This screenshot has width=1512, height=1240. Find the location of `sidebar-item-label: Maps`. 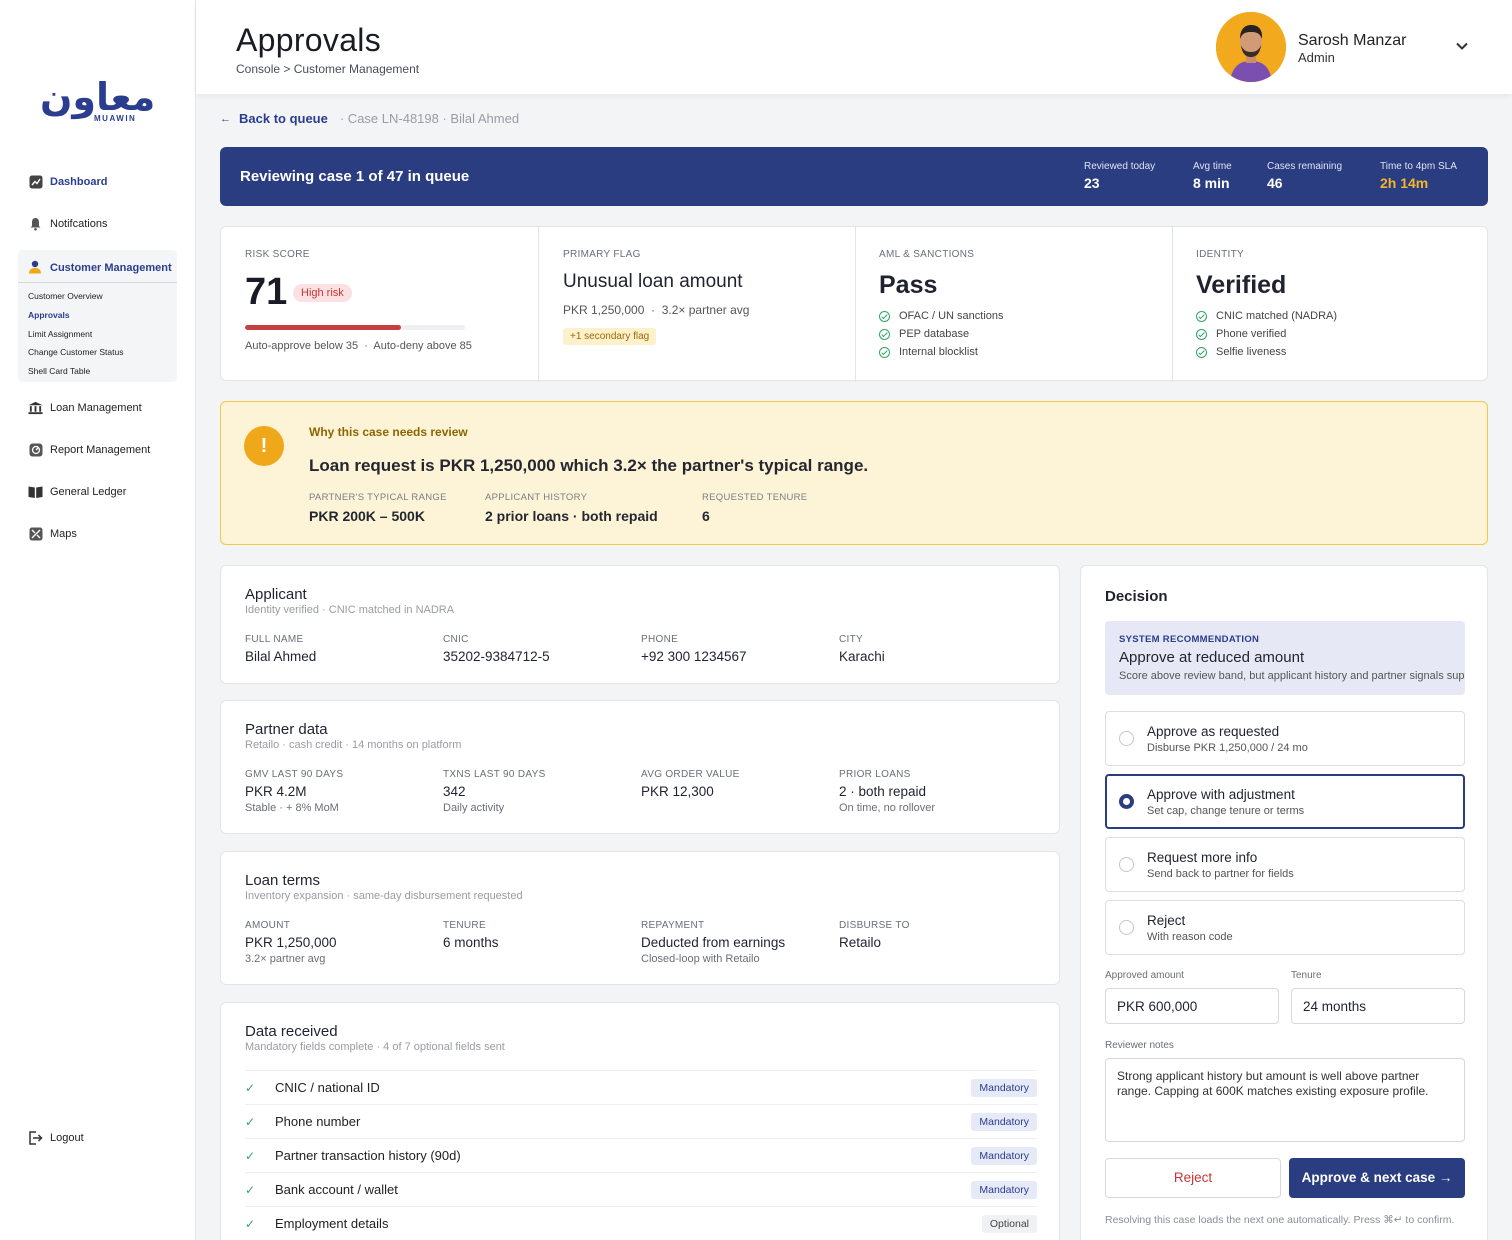

sidebar-item-label: Maps is located at coordinates (63, 533).